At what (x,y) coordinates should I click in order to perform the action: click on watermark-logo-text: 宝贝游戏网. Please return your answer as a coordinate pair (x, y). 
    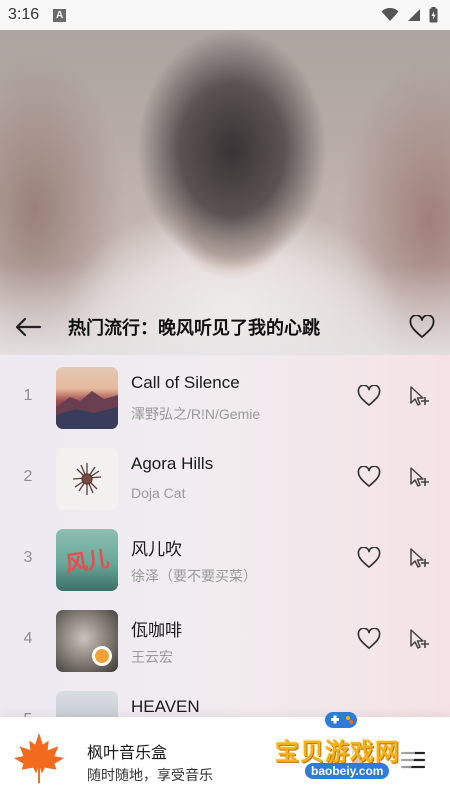
    Looking at the image, I should click on (337, 752).